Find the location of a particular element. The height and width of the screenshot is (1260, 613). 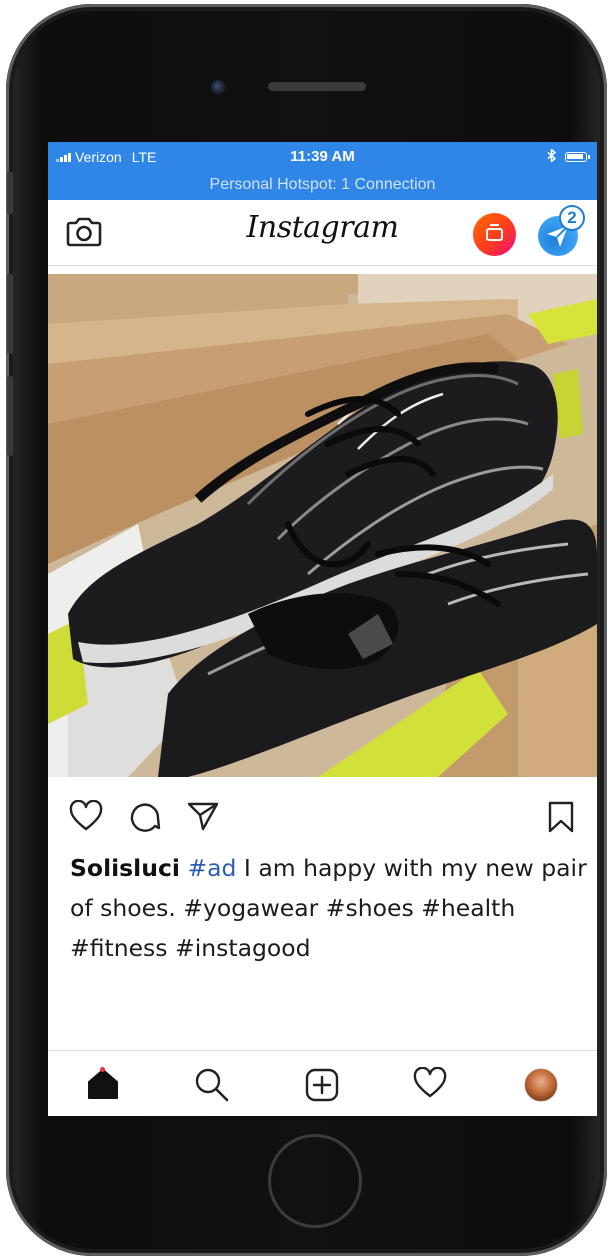

post-actions is located at coordinates (322, 817).